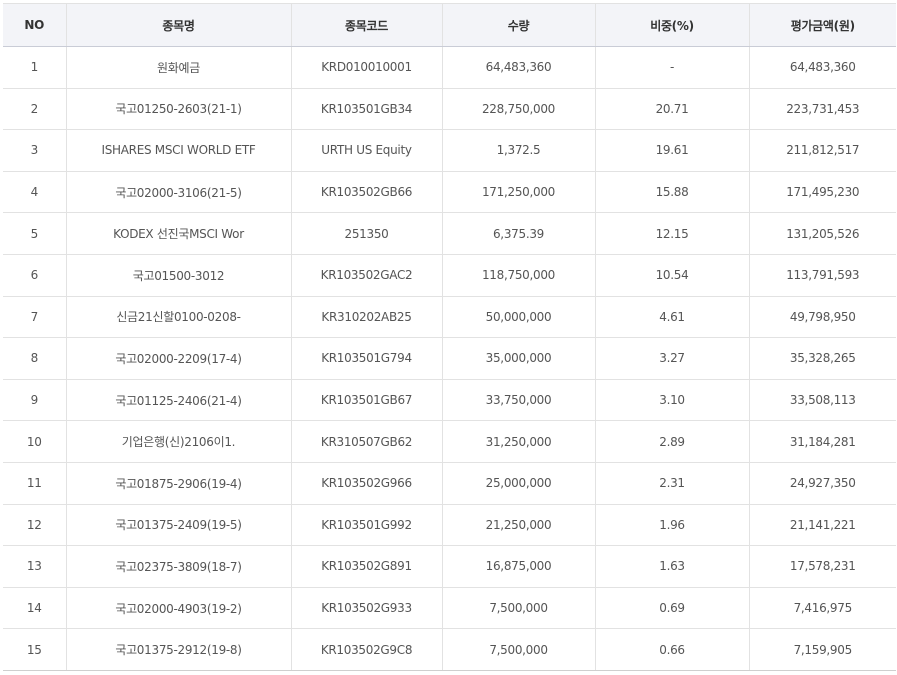 Image resolution: width=897 pixels, height=675 pixels. I want to click on column-header-weight: 비중(%), so click(671, 25).